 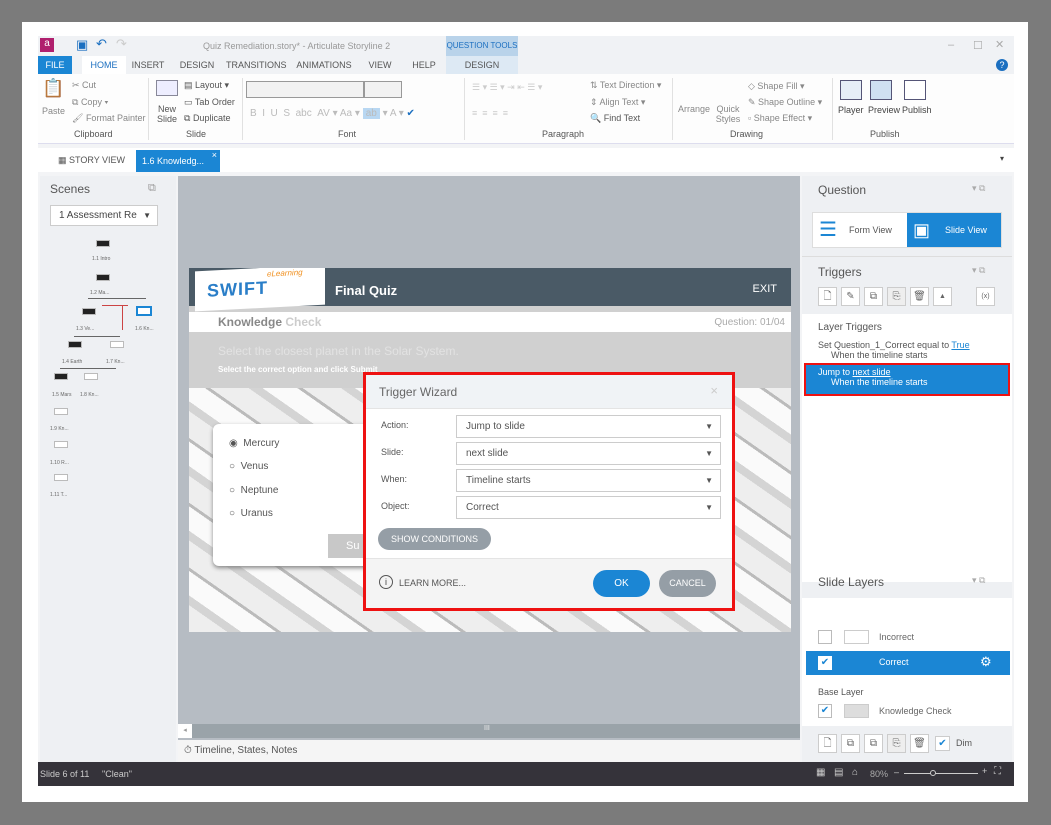 I want to click on action-select: Jump to slide ▼, so click(x=588, y=426).